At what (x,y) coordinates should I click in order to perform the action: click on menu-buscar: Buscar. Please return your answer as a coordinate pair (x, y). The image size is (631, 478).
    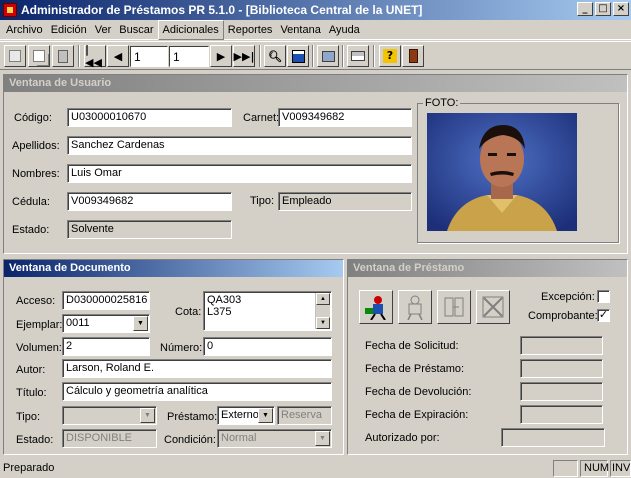
    Looking at the image, I should click on (136, 30).